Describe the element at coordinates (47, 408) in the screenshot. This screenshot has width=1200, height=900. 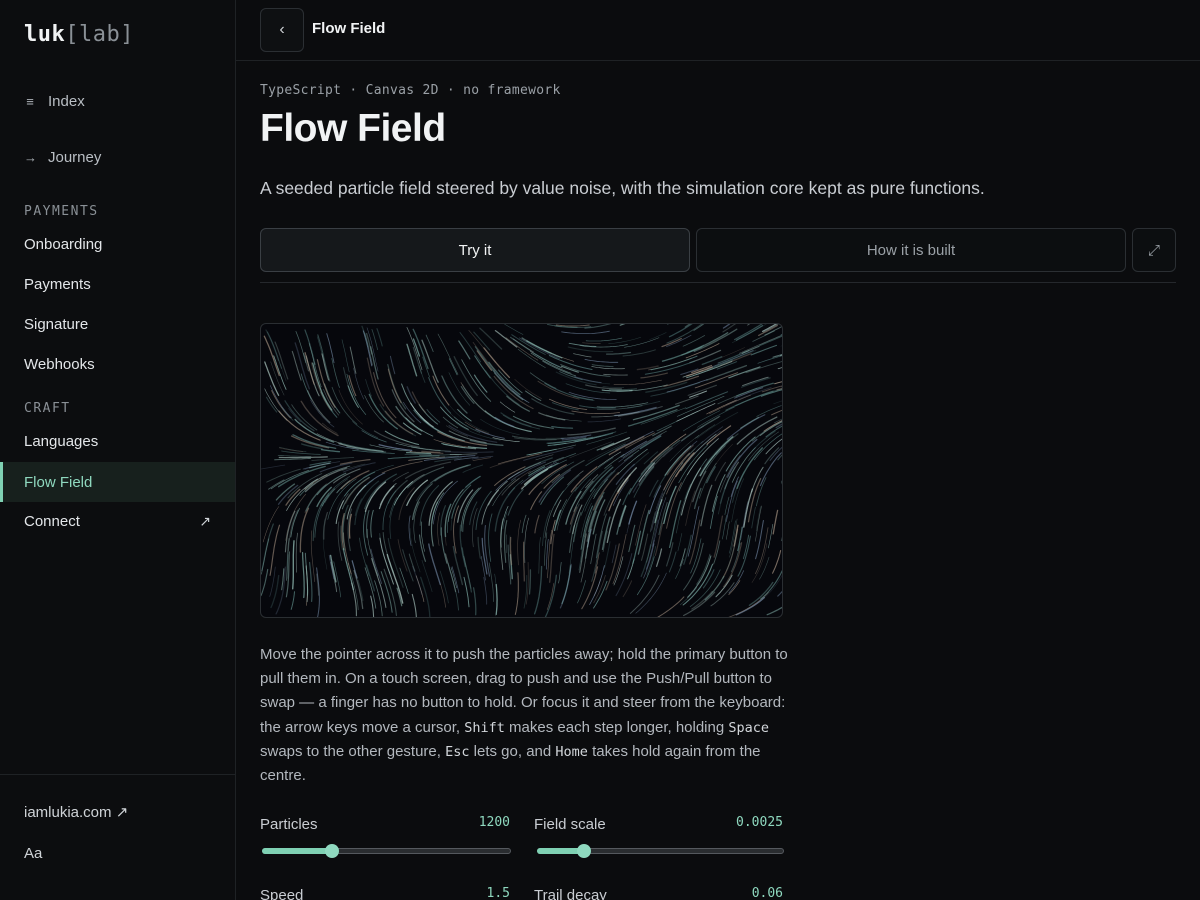
I see `section-craft-heading: CRAFT` at that location.